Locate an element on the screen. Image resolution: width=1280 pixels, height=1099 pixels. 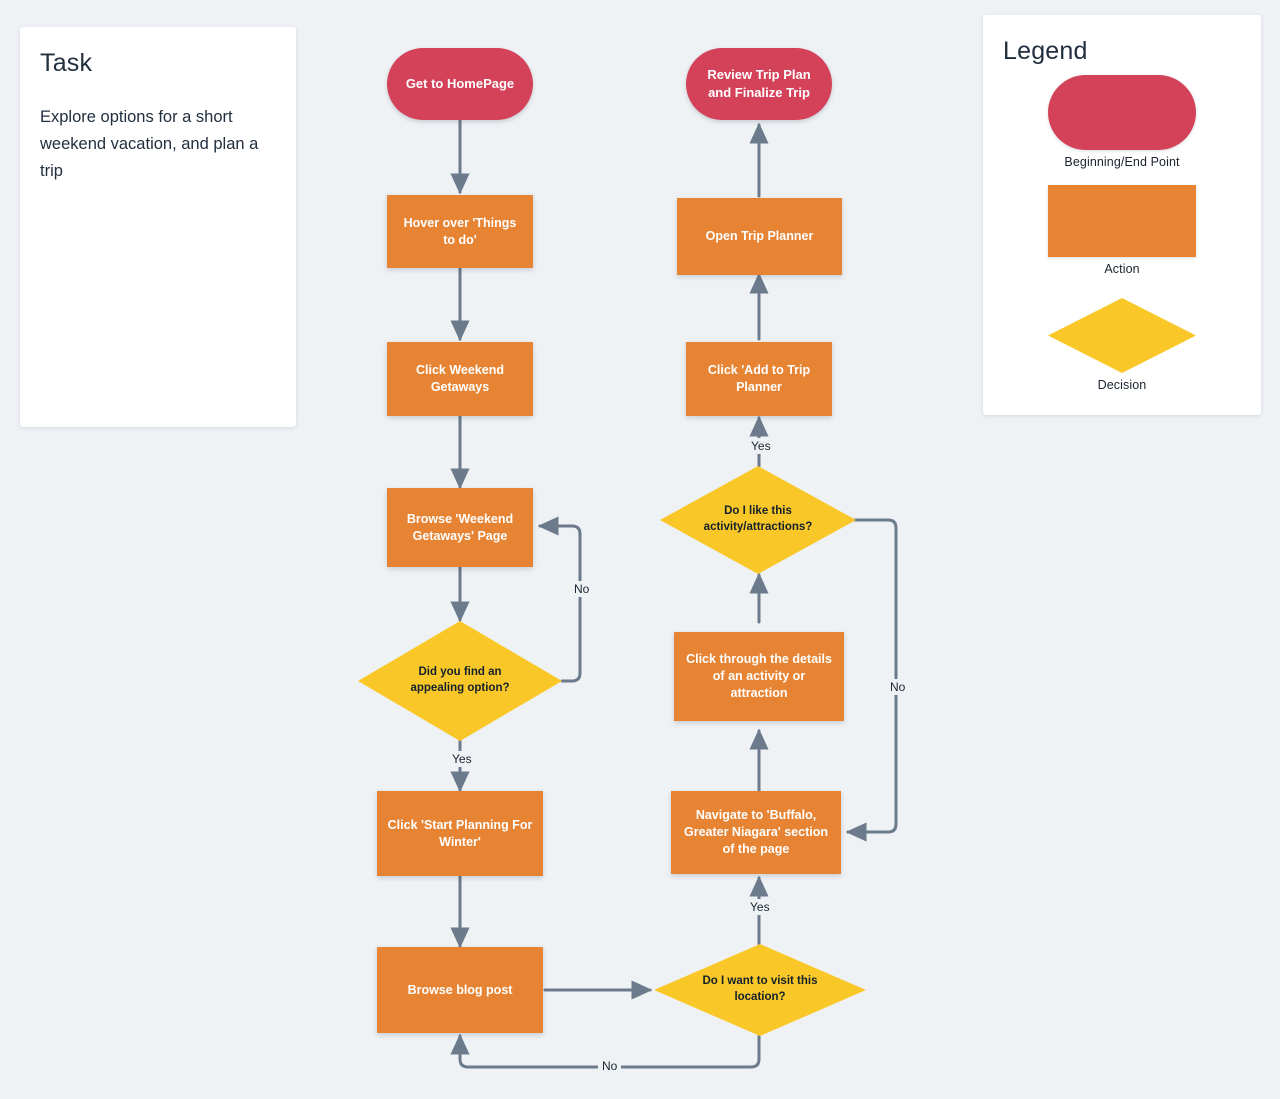
node-label: Do I like this activity/attractions? is located at coordinates (758, 519).